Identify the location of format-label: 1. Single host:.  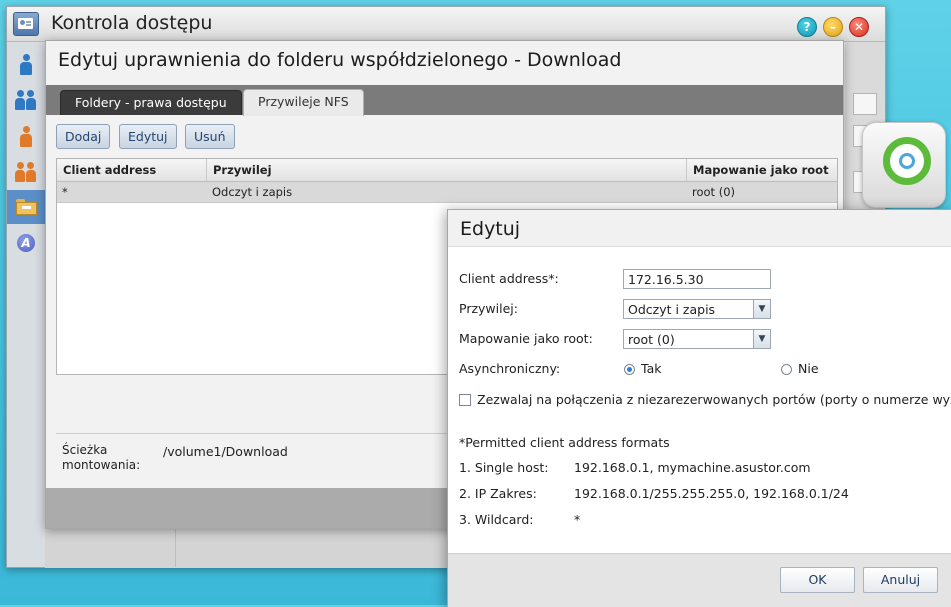
(504, 467).